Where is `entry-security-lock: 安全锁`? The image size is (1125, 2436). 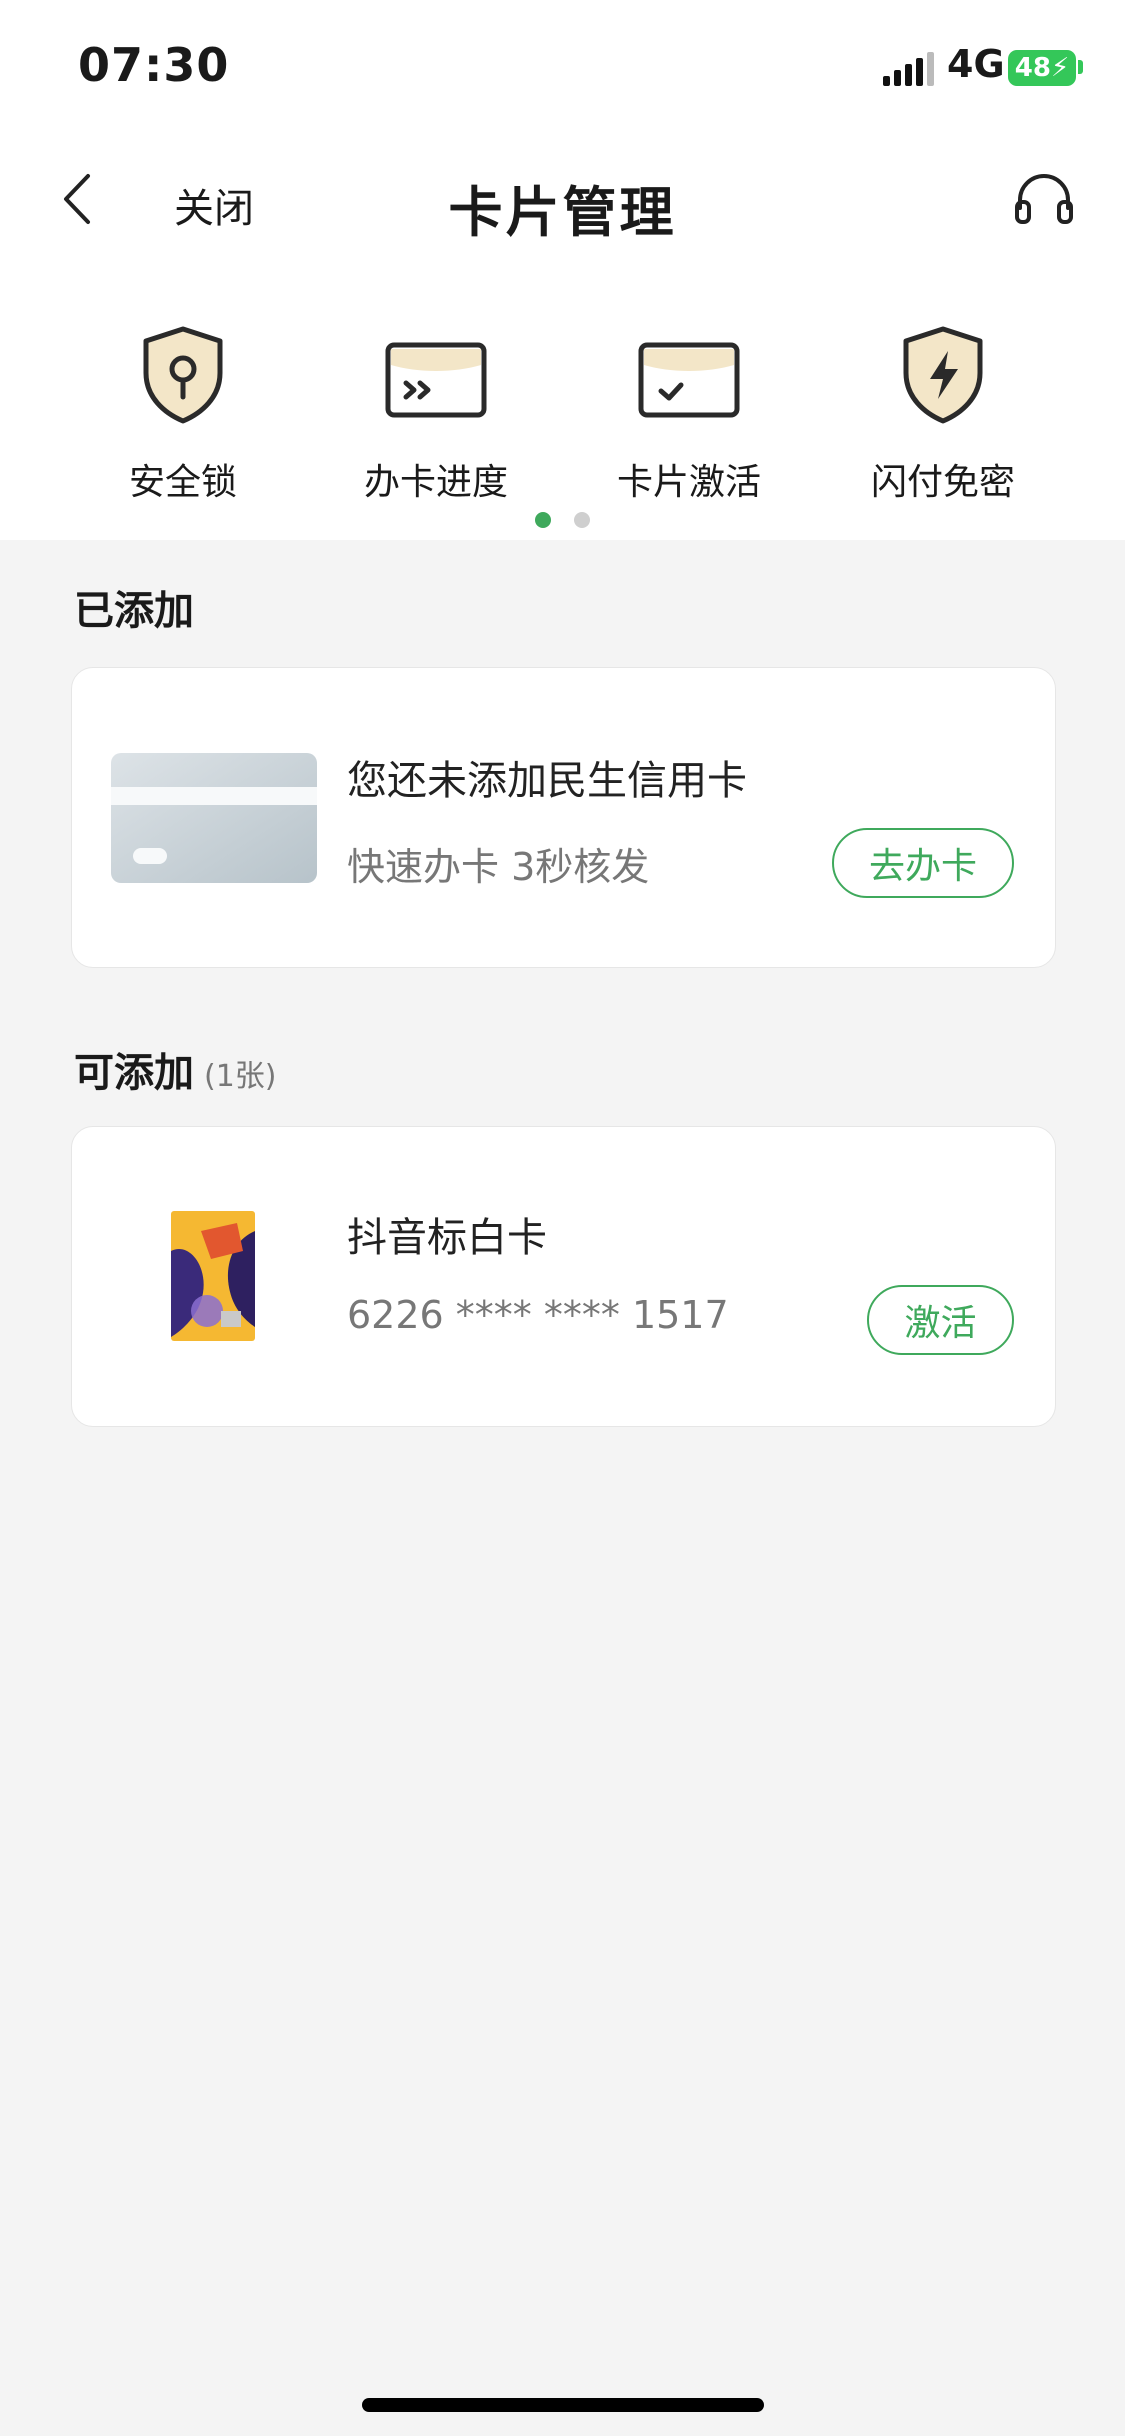
entry-security-lock: 安全锁 is located at coordinates (183, 415).